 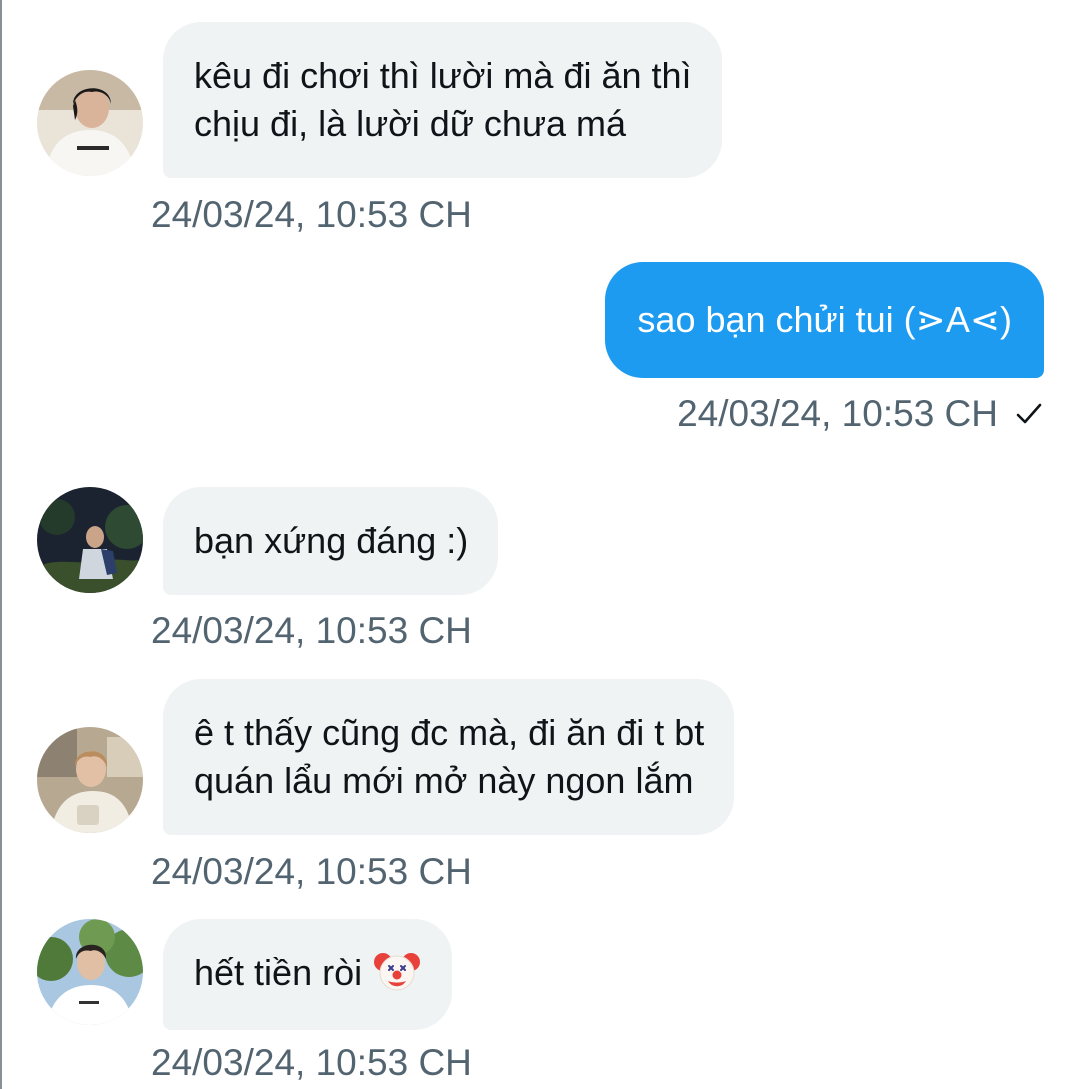 I want to click on message-bubble-incoming: bạn xứng đáng :), so click(x=331, y=541).